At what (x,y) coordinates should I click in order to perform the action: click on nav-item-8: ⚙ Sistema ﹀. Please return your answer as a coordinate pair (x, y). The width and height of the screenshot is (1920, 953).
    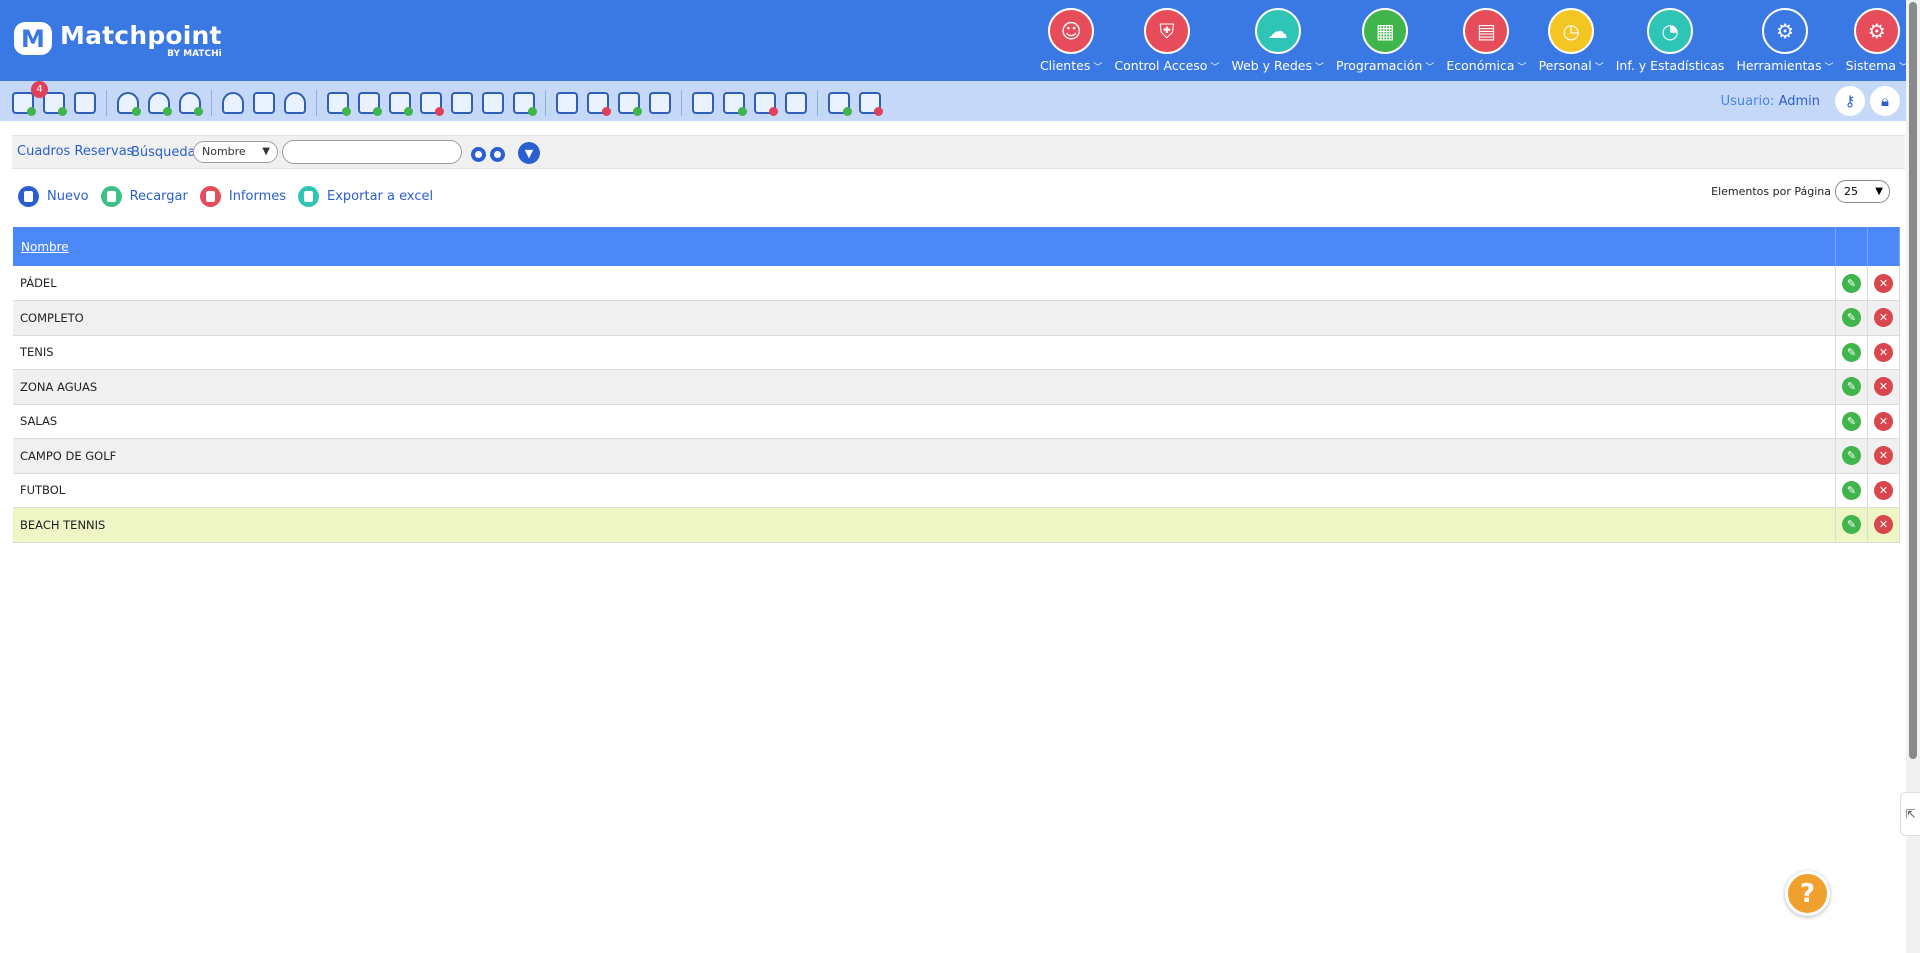
    Looking at the image, I should click on (1877, 40).